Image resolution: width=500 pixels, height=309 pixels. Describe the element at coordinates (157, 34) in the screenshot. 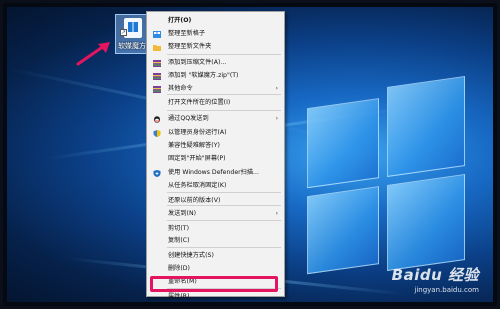

I see `fences-icon` at that location.